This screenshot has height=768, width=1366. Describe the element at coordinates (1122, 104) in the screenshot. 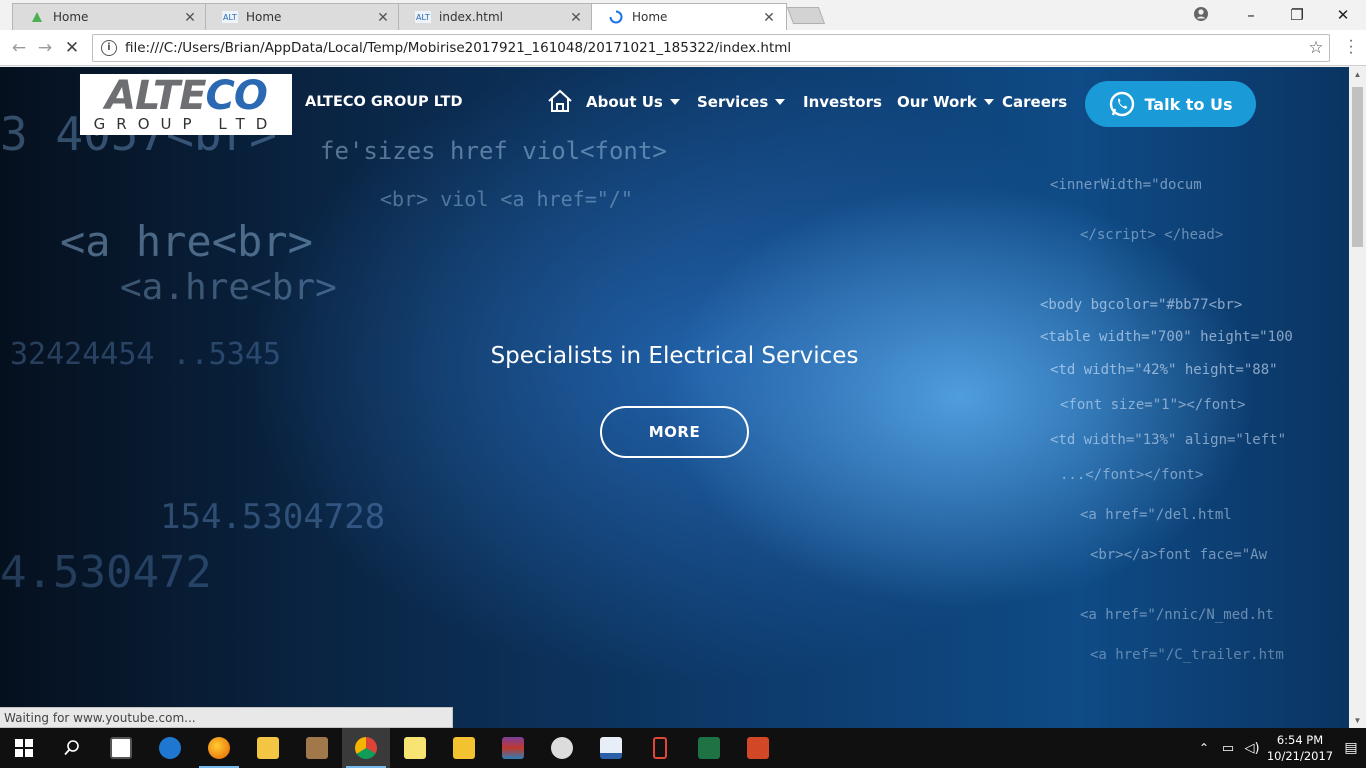

I see `whatsapp-icon` at that location.